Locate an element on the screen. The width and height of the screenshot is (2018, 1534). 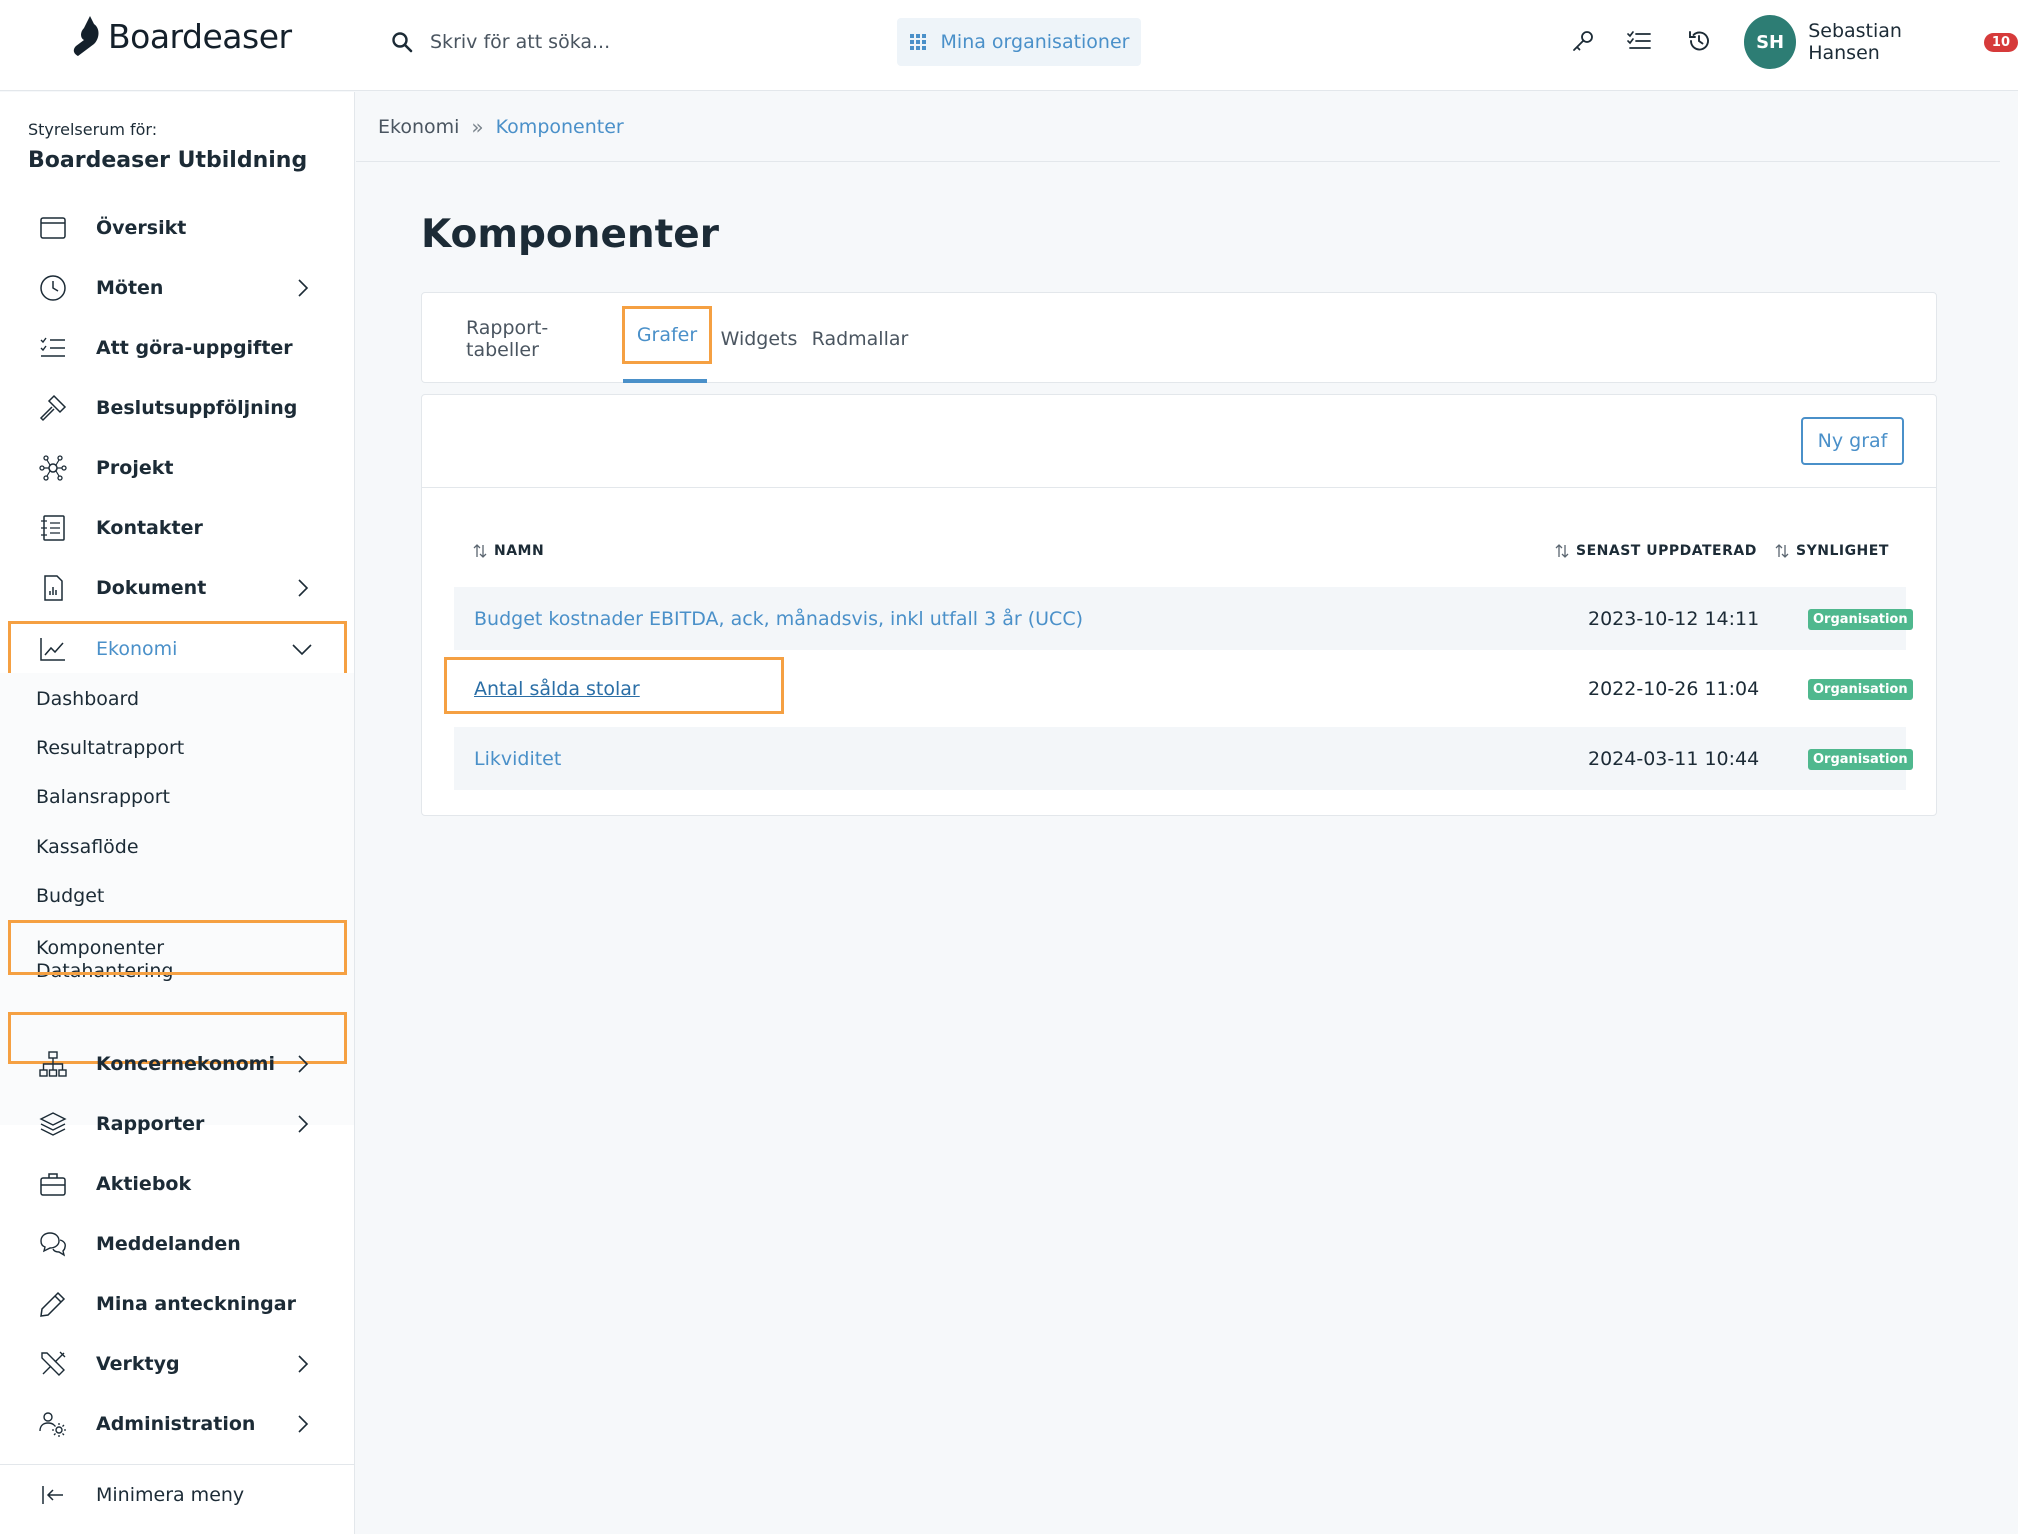
sidebar-item-label: Administration is located at coordinates (176, 1424).